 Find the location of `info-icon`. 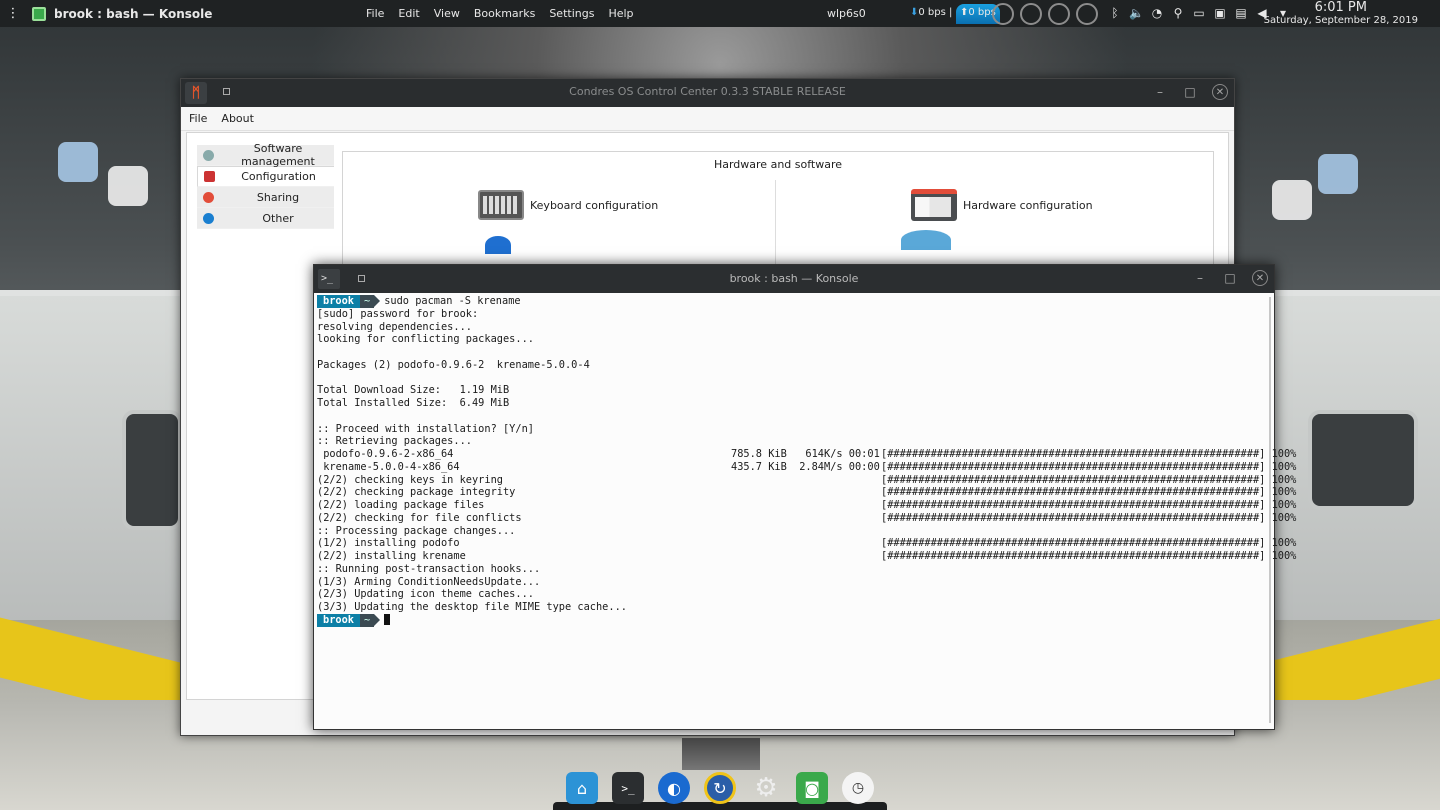

info-icon is located at coordinates (208, 218).